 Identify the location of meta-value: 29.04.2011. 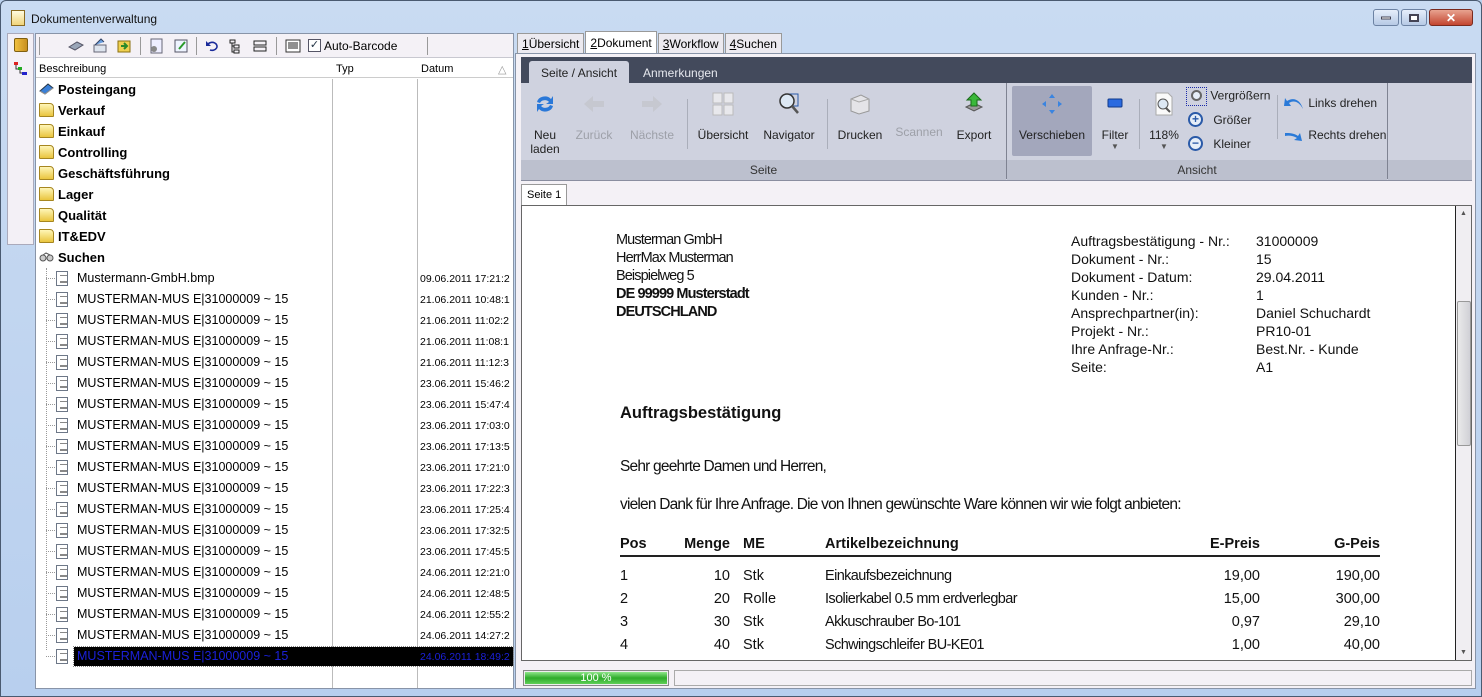
(1291, 277).